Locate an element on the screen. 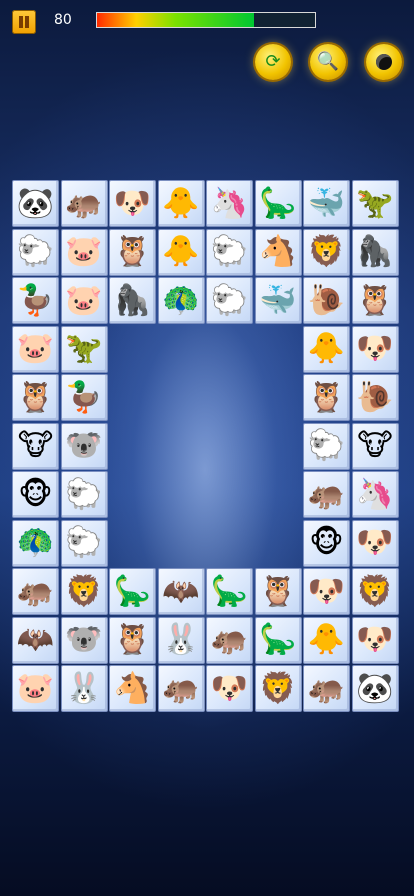 The width and height of the screenshot is (414, 896). stegosaurus-icon: 🦕 is located at coordinates (278, 203).